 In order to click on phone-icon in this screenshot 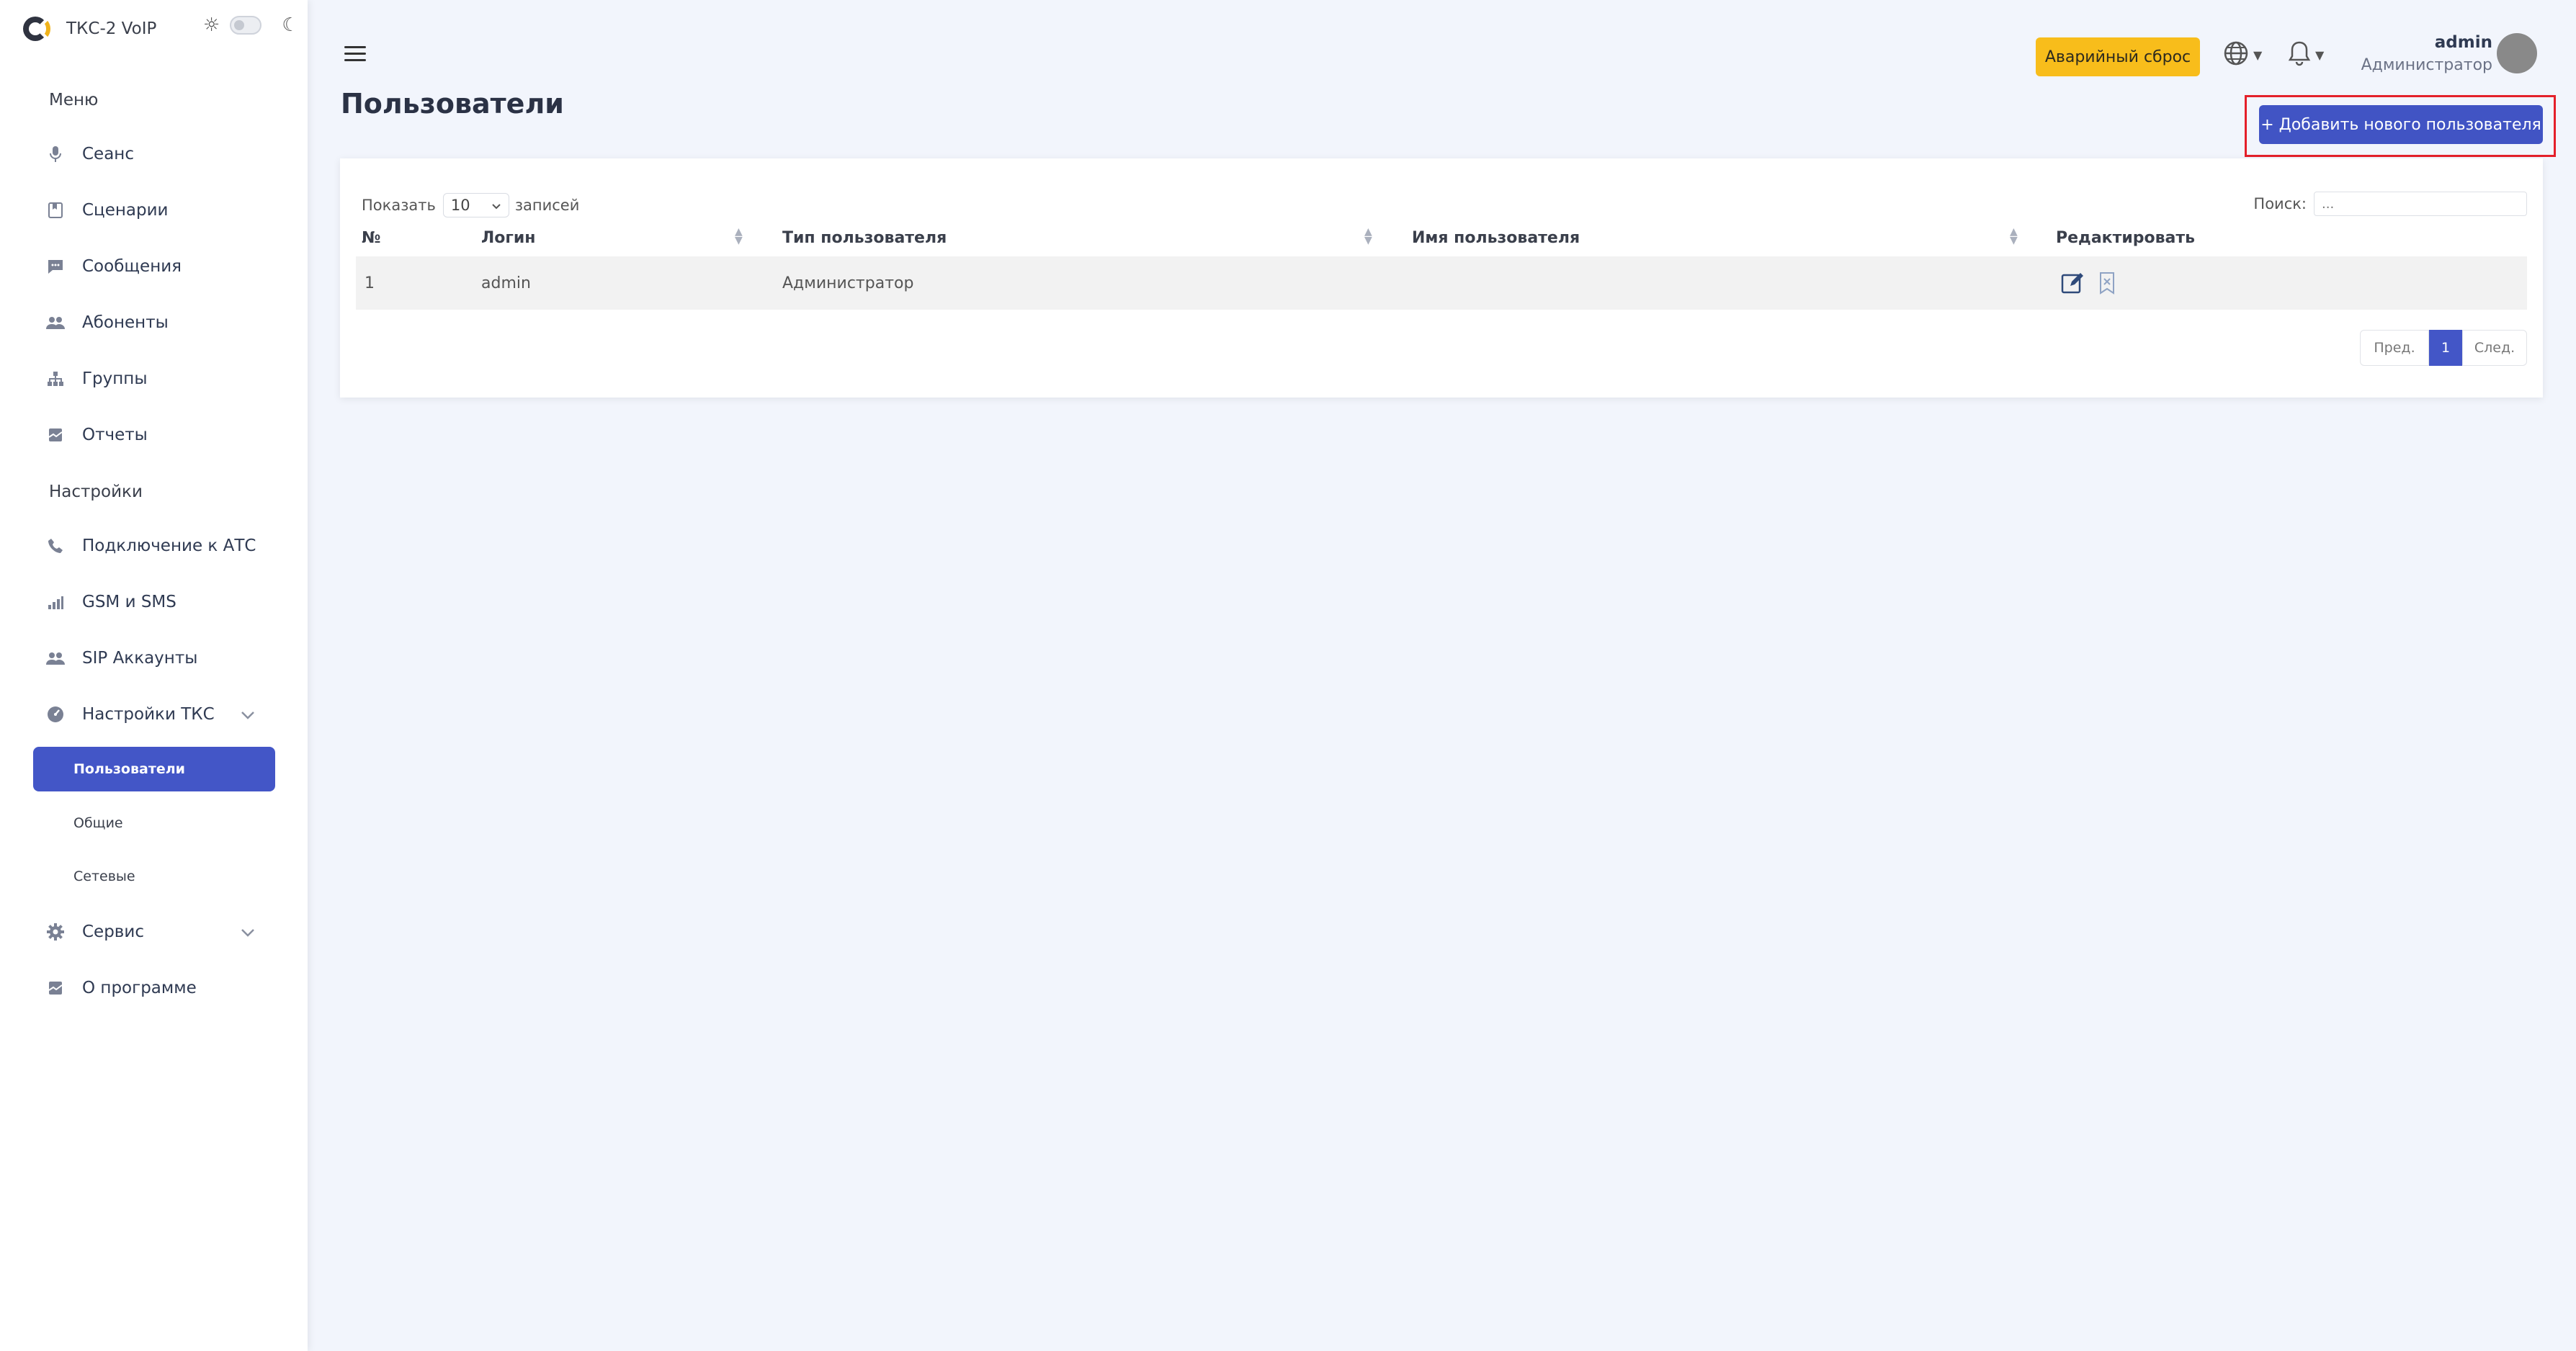, I will do `click(55, 546)`.